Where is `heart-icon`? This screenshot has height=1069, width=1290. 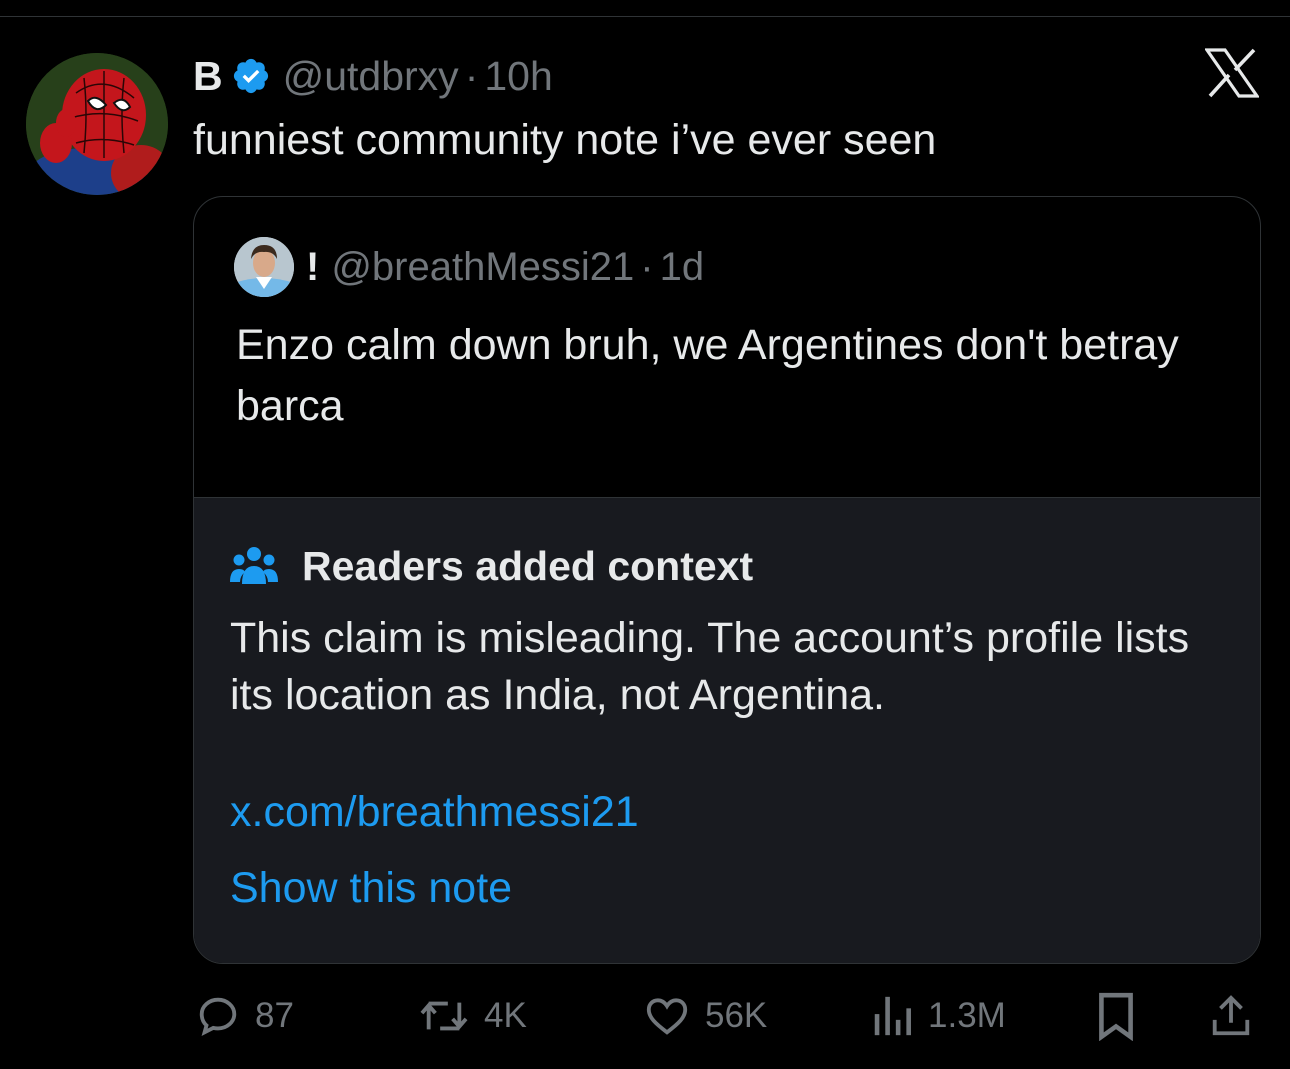
heart-icon is located at coordinates (667, 1016).